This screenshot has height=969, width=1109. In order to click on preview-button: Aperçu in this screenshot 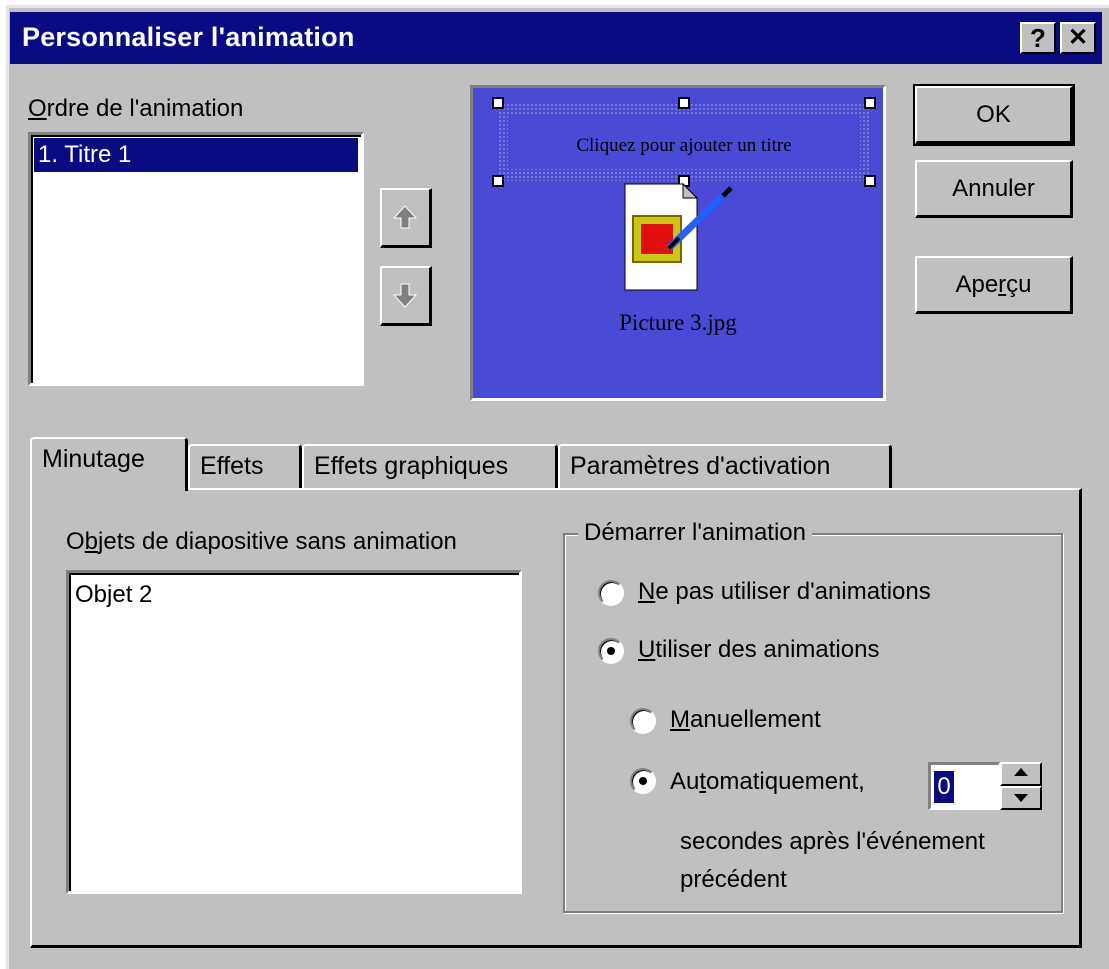, I will do `click(994, 285)`.